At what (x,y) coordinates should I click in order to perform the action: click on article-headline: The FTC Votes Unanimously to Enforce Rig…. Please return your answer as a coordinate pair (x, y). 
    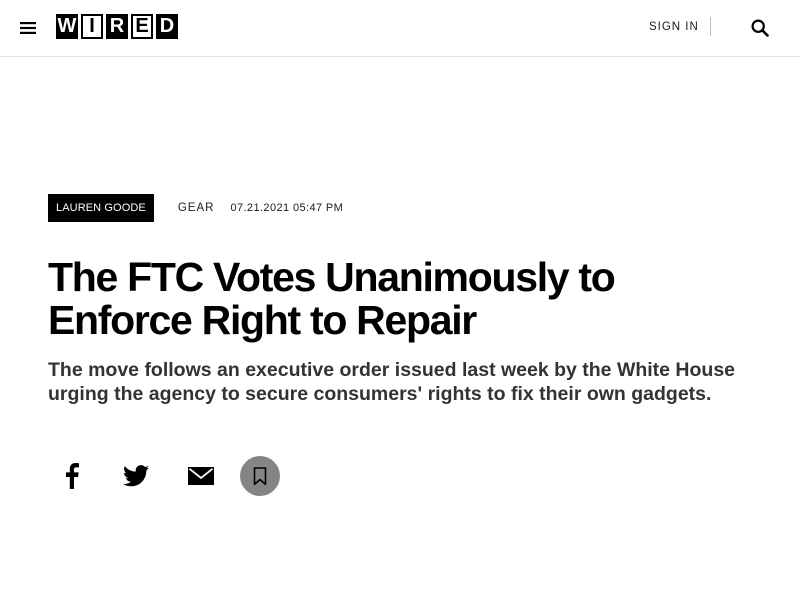
    Looking at the image, I should click on (332, 298).